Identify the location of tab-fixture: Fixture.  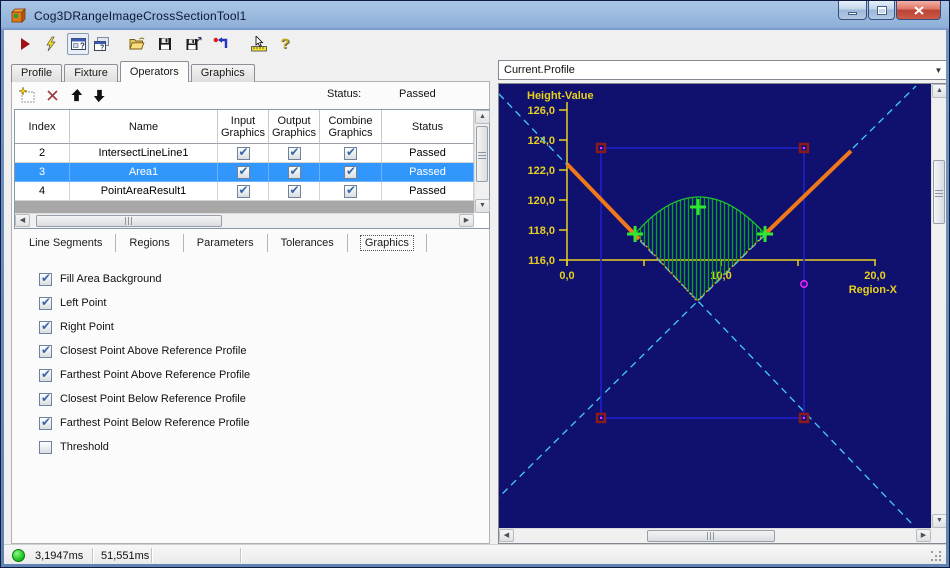
(91, 73).